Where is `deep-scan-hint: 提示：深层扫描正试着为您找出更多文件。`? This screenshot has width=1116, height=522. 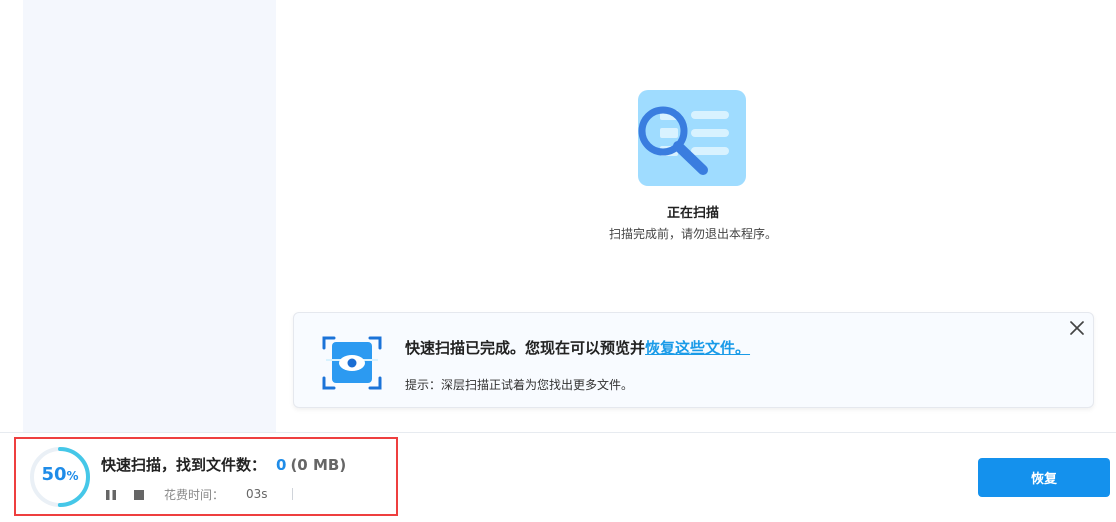
deep-scan-hint: 提示：深层扫描正试着为您找出更多文件。 is located at coordinates (519, 385).